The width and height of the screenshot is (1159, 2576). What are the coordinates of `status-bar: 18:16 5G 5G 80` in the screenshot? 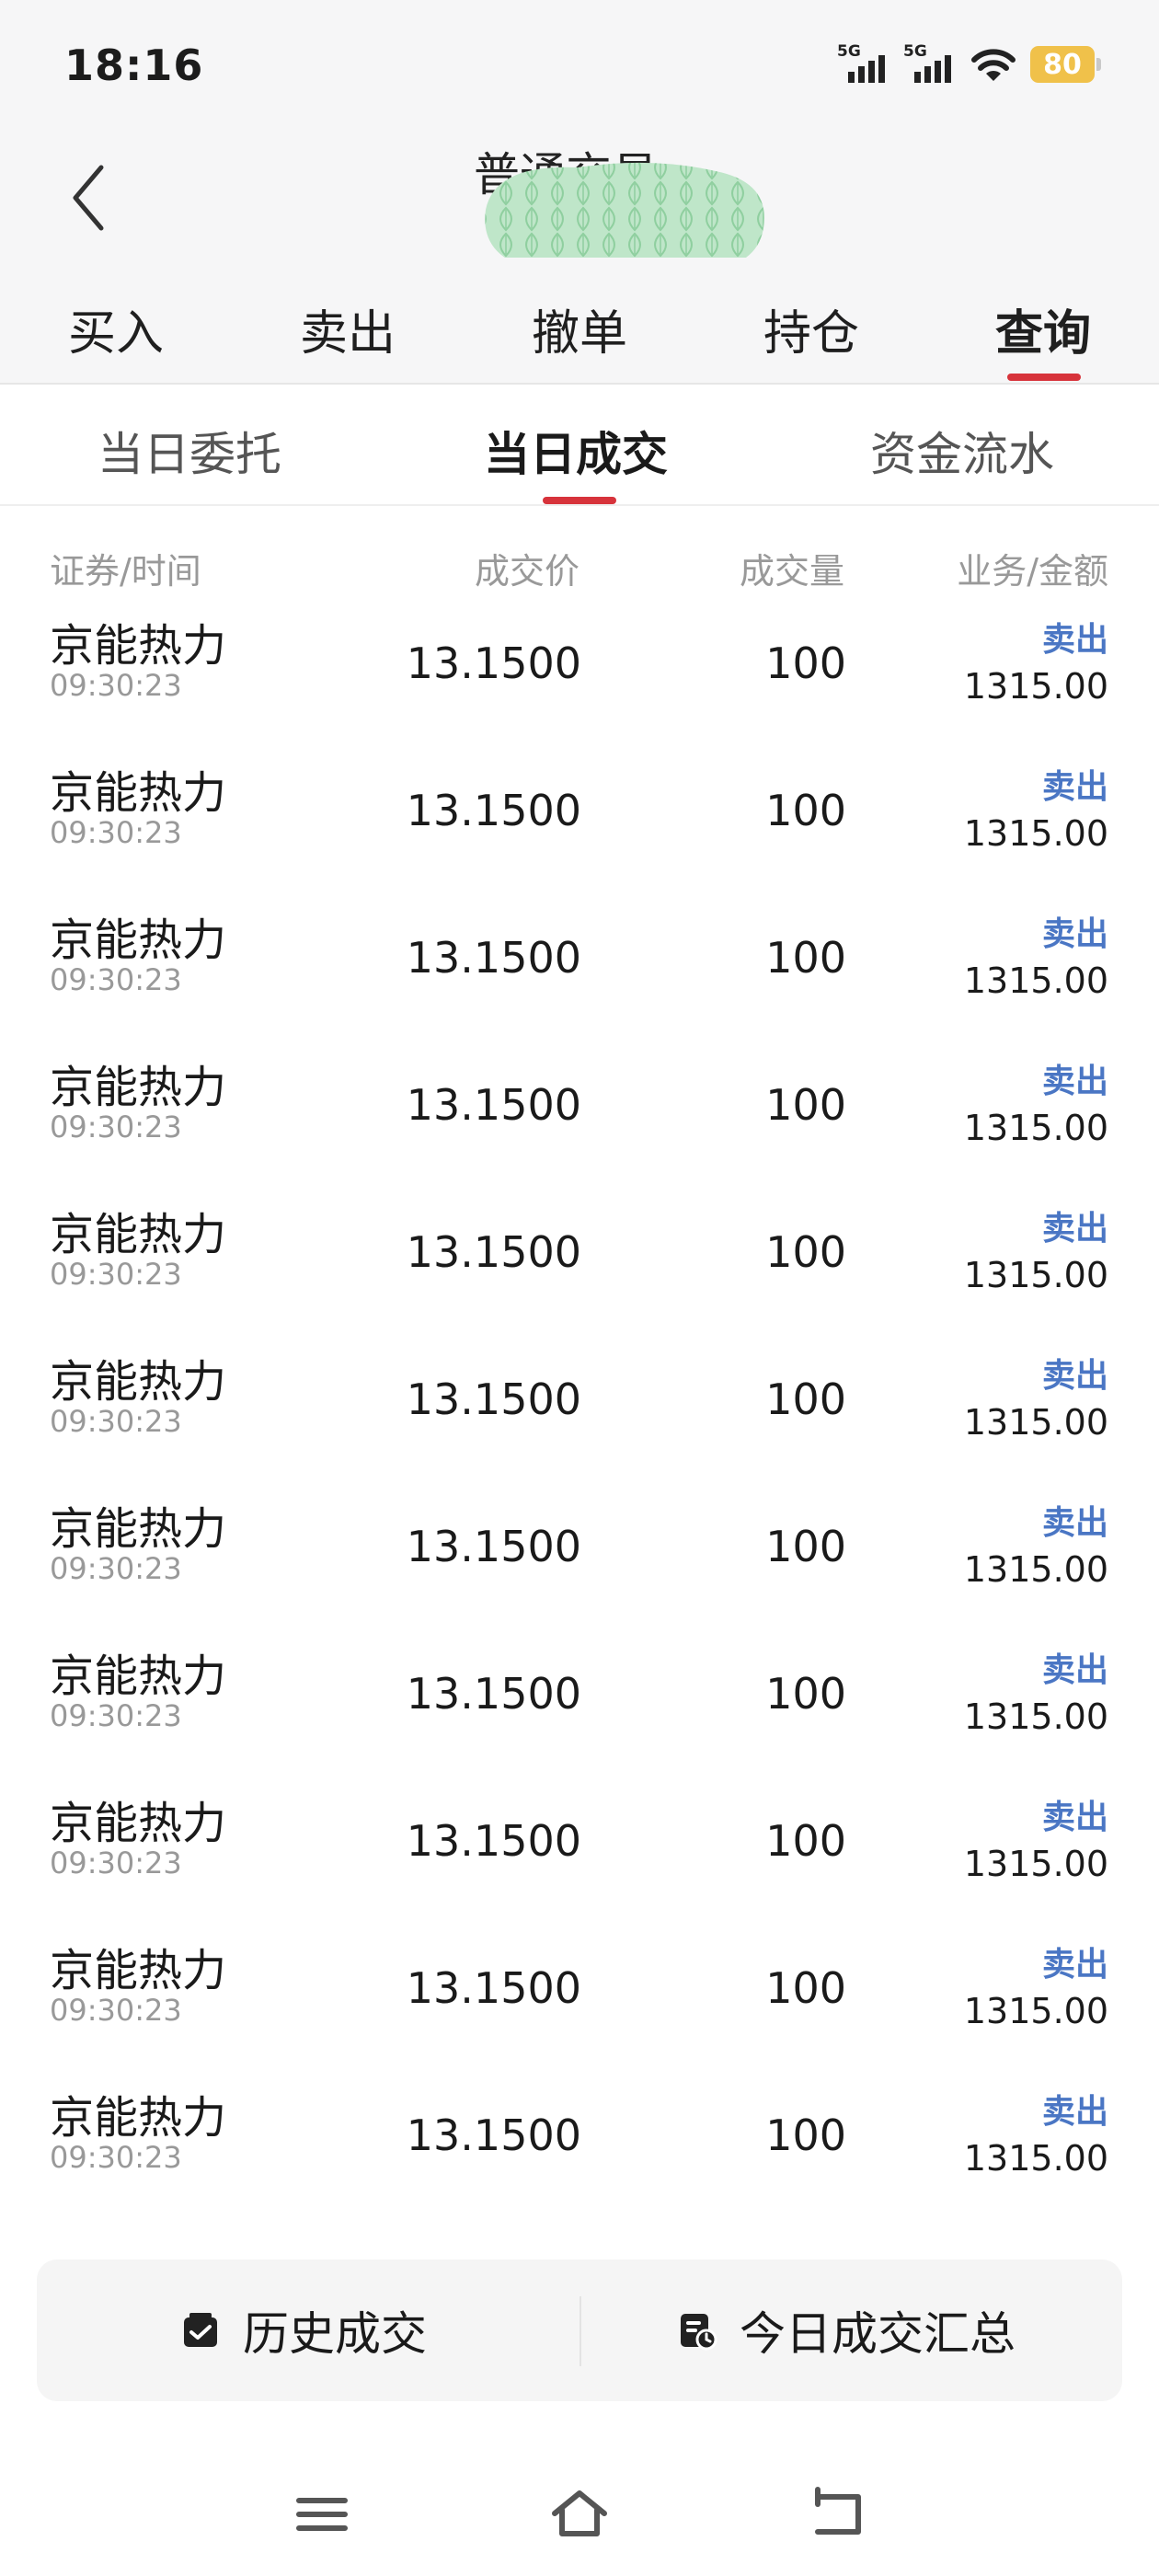 It's located at (579, 60).